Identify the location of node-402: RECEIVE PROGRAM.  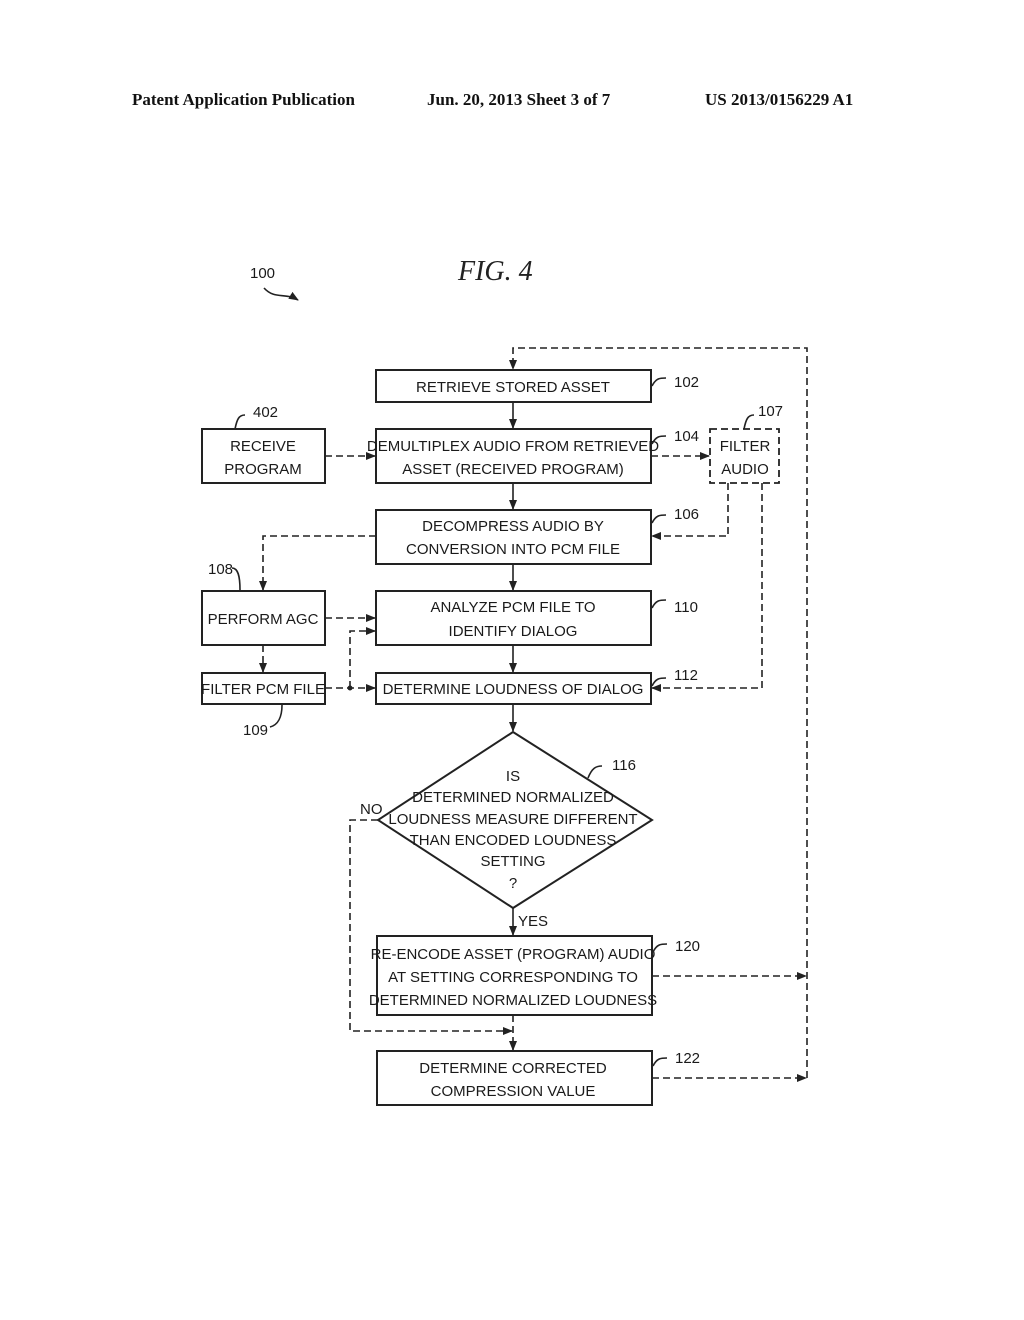
(263, 456).